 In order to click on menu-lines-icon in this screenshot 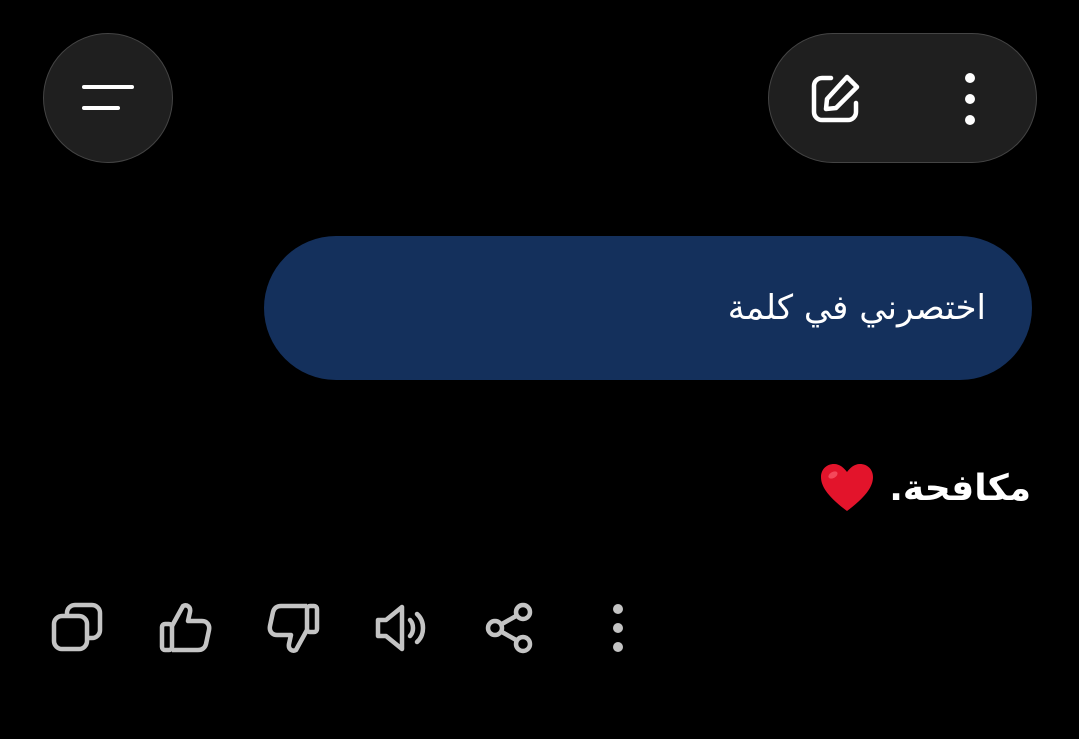, I will do `click(108, 97)`.